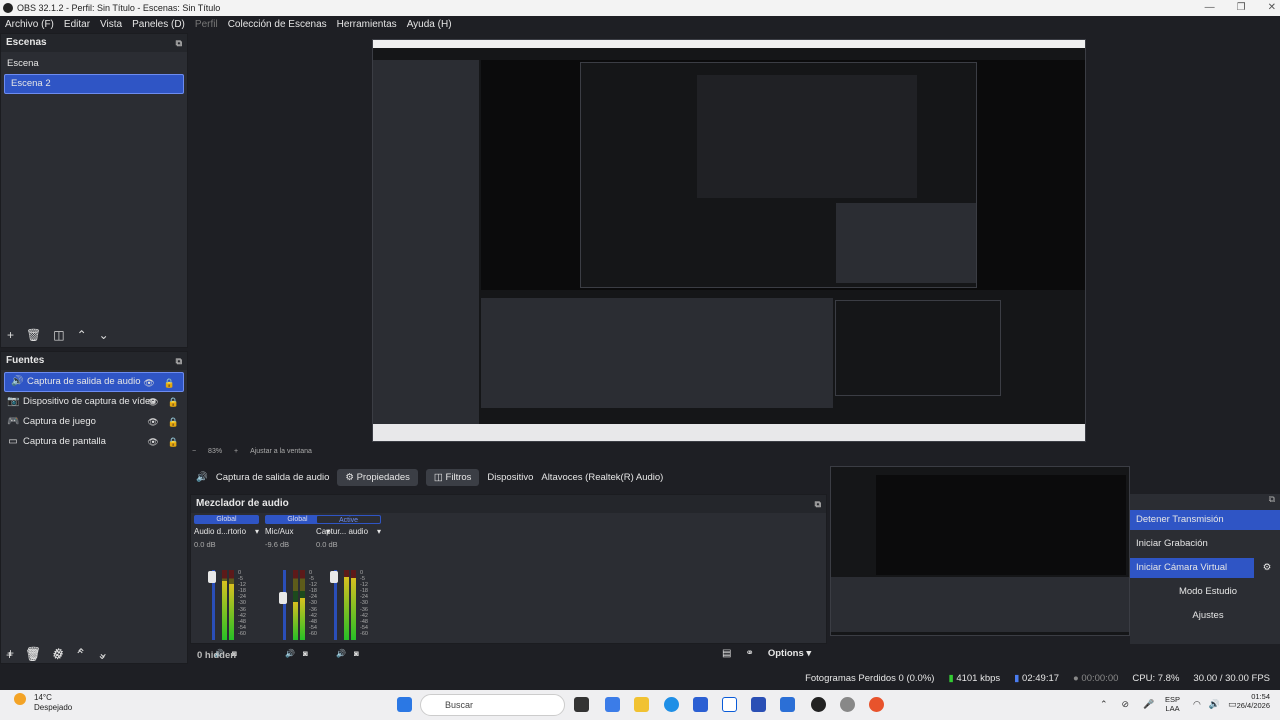 This screenshot has width=1280, height=720. What do you see at coordinates (1205, 520) in the screenshot?
I see `stop-stream-button: Detener Transmisión` at bounding box center [1205, 520].